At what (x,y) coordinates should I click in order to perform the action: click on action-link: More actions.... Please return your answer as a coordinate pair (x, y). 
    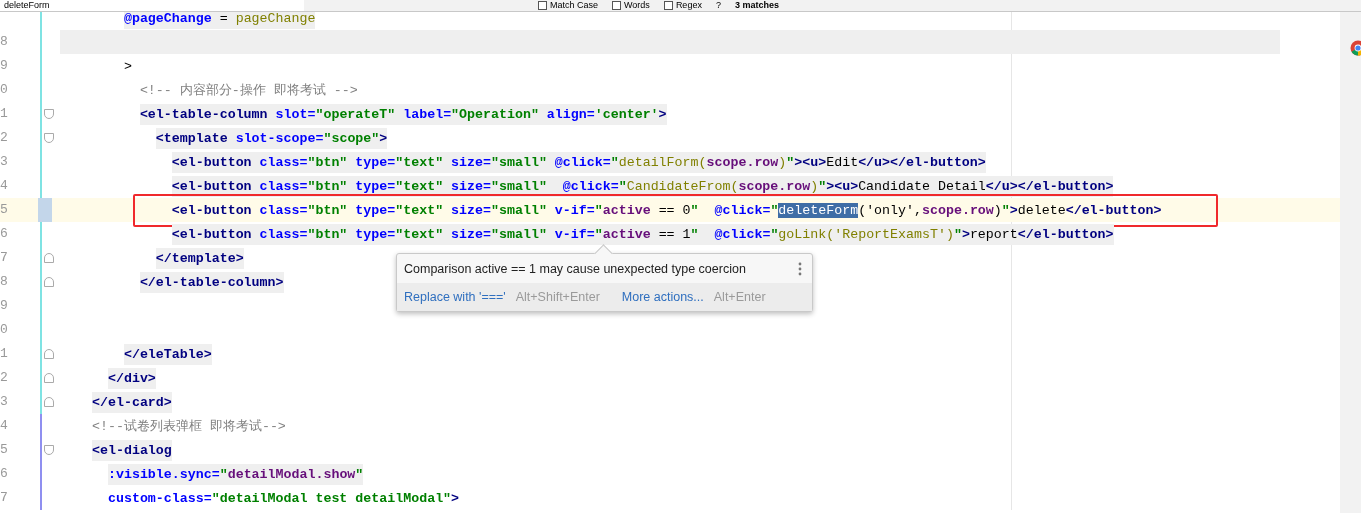
    Looking at the image, I should click on (662, 297).